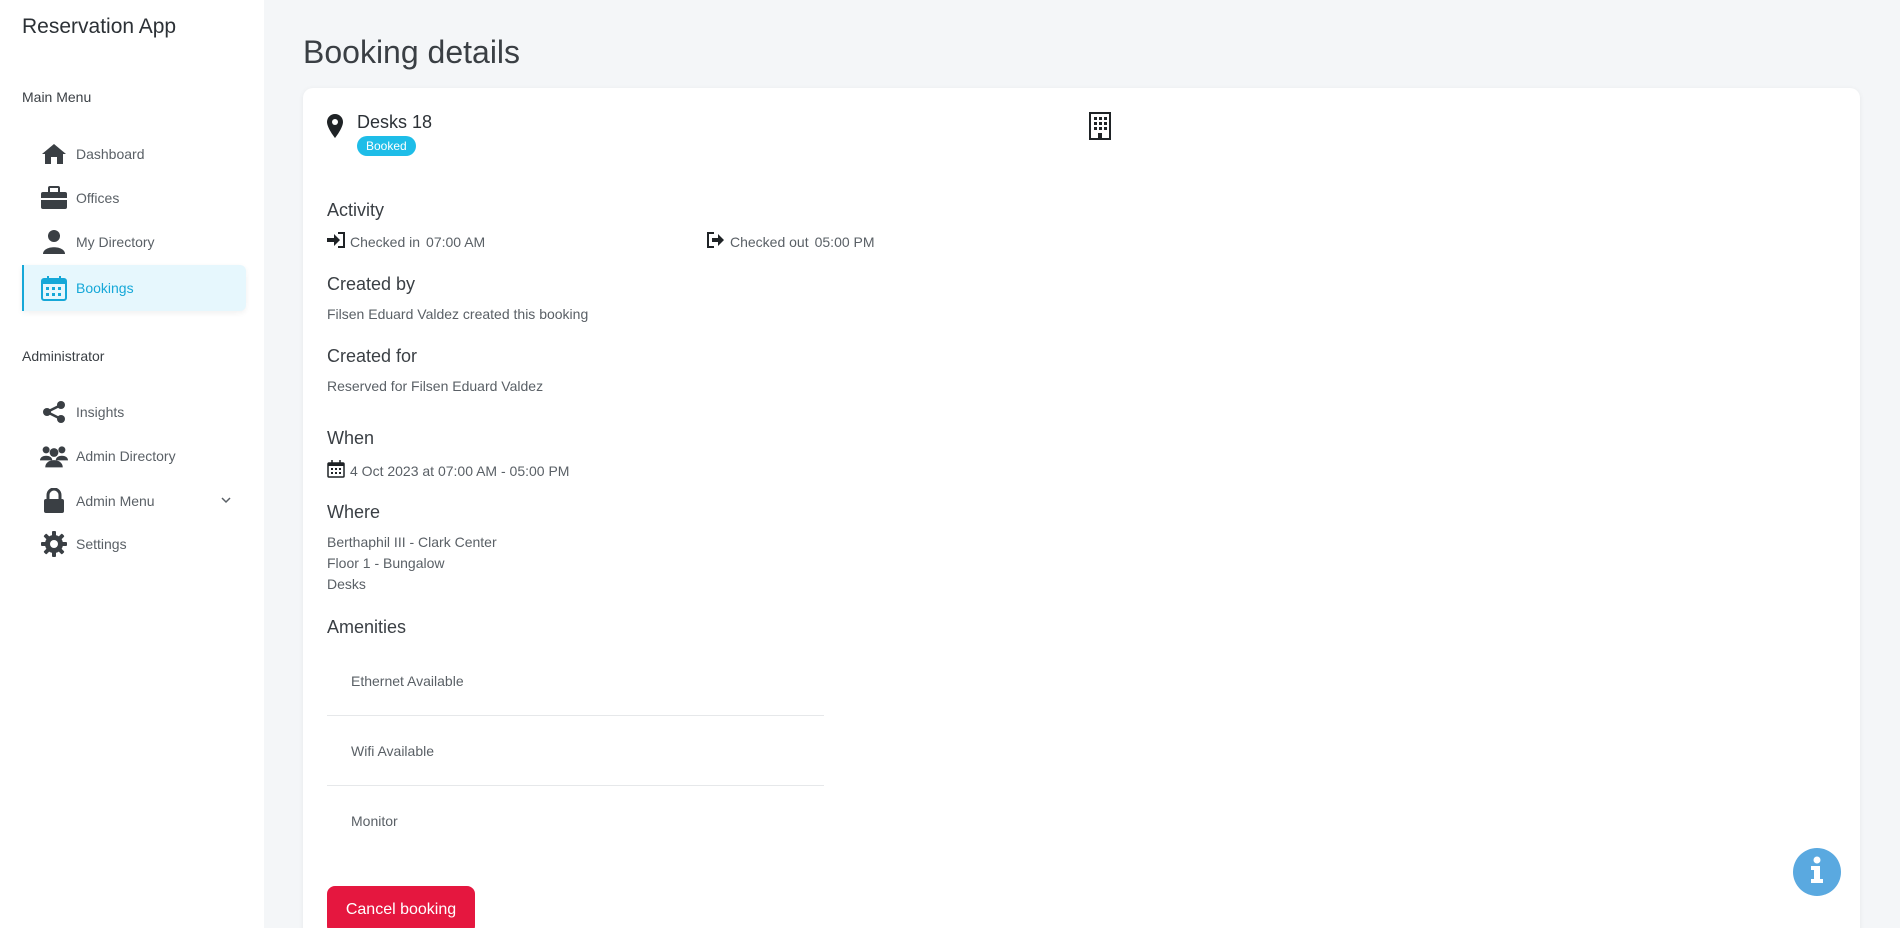 The width and height of the screenshot is (1900, 928). I want to click on sign-out-icon, so click(718, 241).